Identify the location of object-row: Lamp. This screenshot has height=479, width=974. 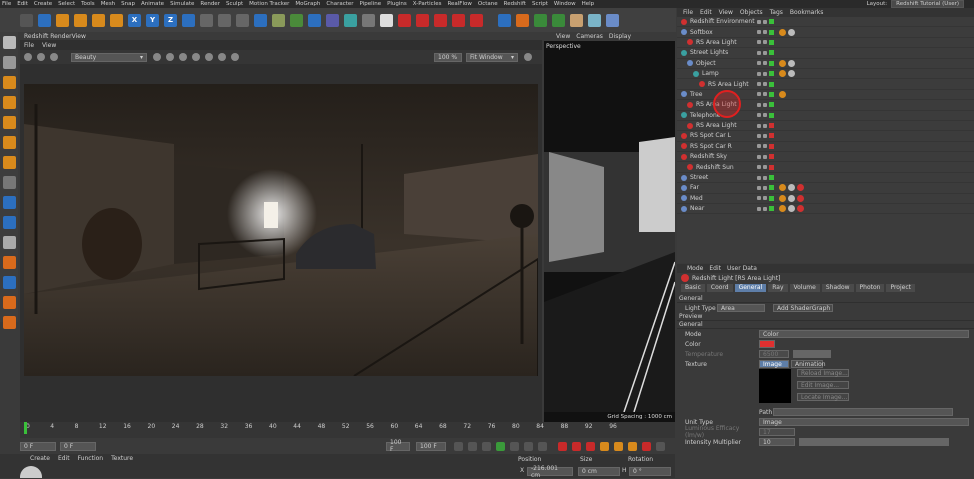
(825, 74).